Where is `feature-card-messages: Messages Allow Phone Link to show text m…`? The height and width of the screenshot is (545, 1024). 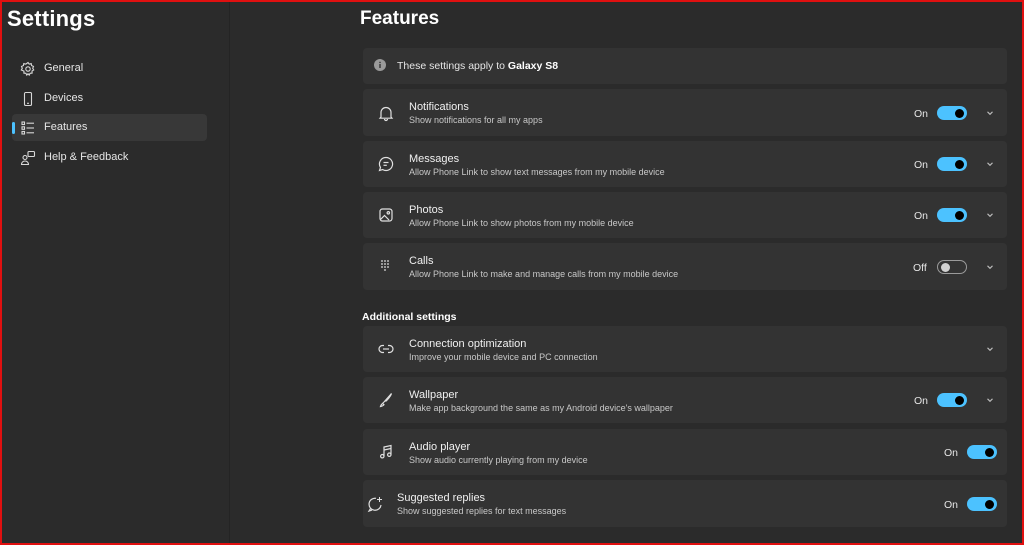 feature-card-messages: Messages Allow Phone Link to show text m… is located at coordinates (685, 164).